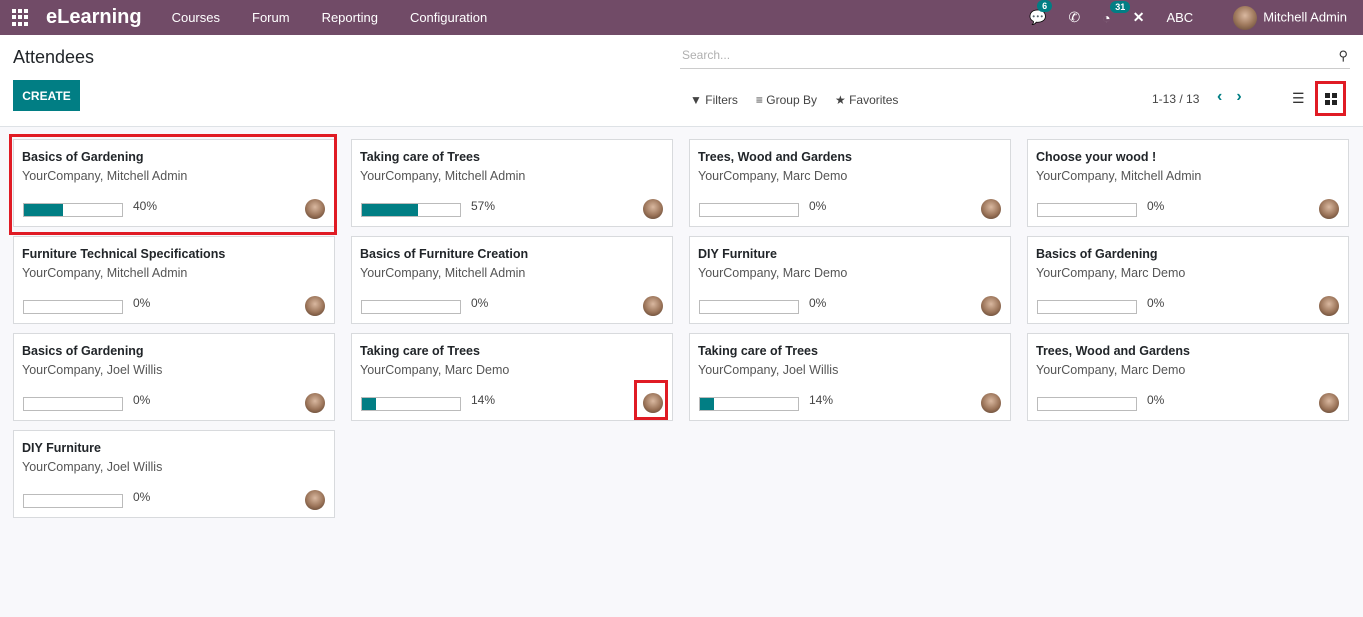 The width and height of the screenshot is (1363, 617). I want to click on list-view-icon: ☰, so click(1298, 98).